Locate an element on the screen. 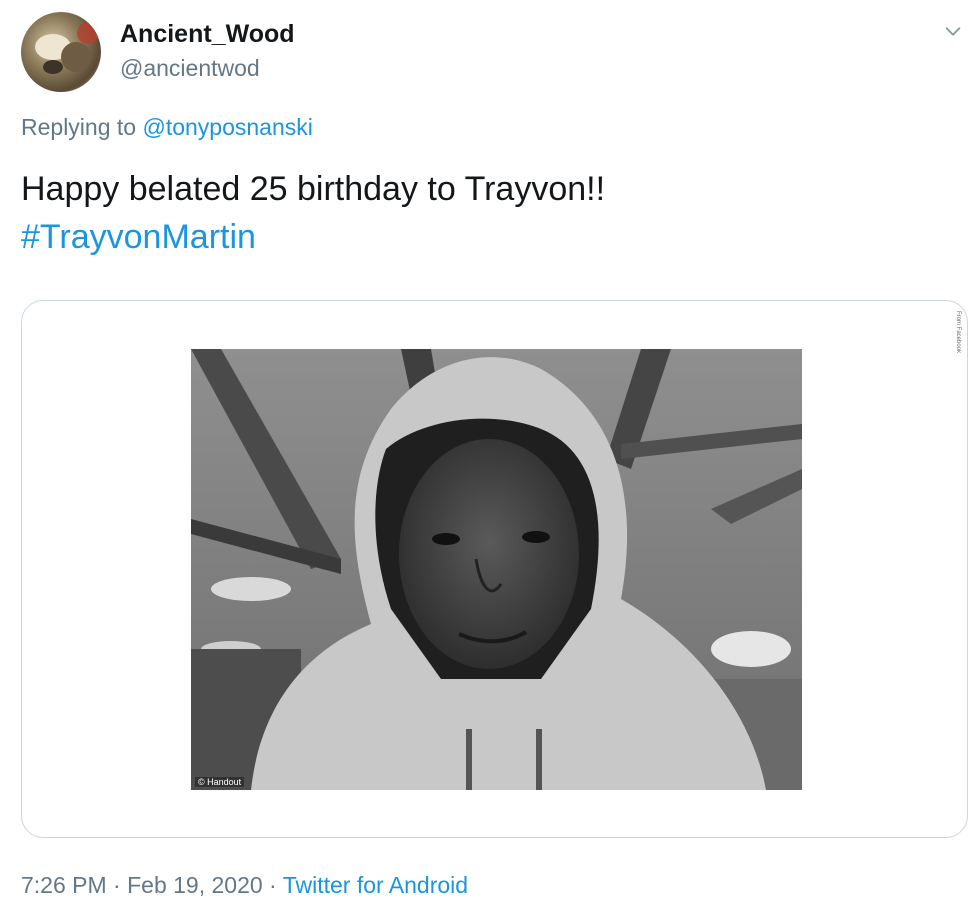 The image size is (980, 913). tweet-date: Feb 19, 2020 is located at coordinates (195, 885).